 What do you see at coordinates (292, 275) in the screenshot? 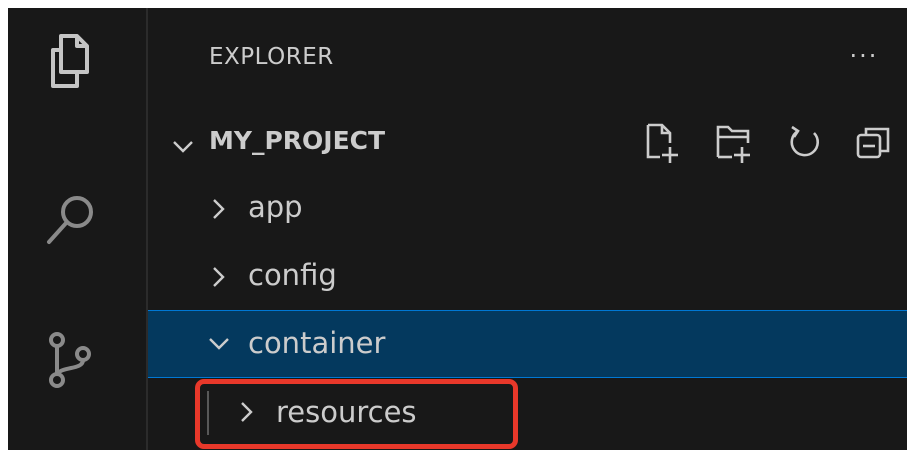
I see `tree-item-label: config` at bounding box center [292, 275].